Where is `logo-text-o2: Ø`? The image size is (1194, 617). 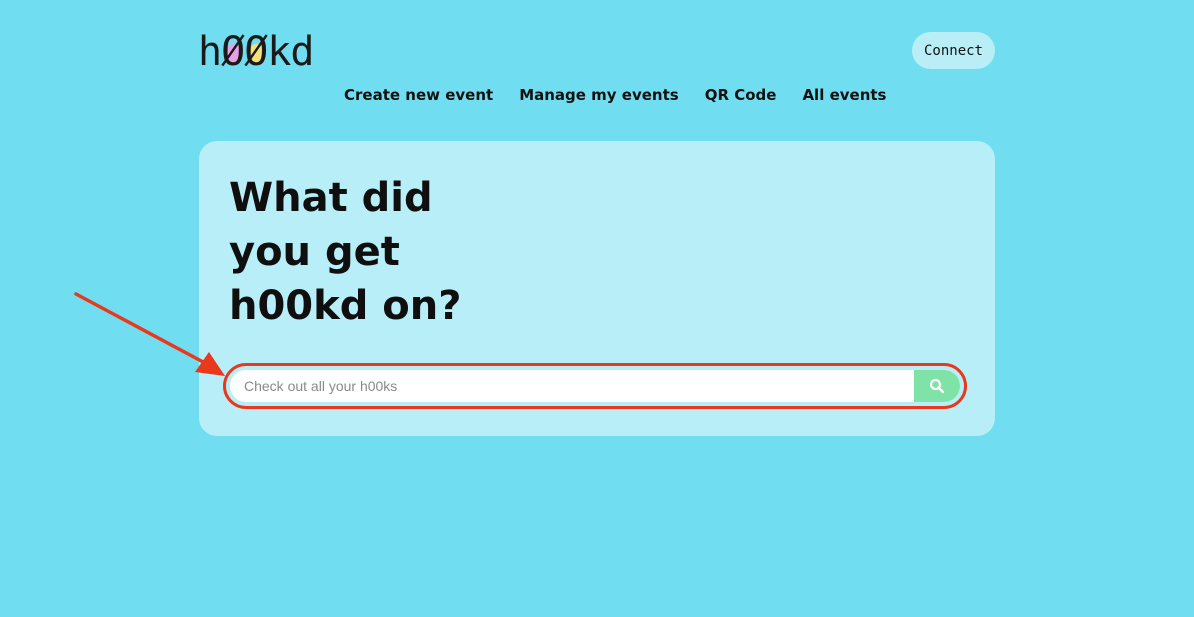
logo-text-o2: Ø is located at coordinates (256, 52).